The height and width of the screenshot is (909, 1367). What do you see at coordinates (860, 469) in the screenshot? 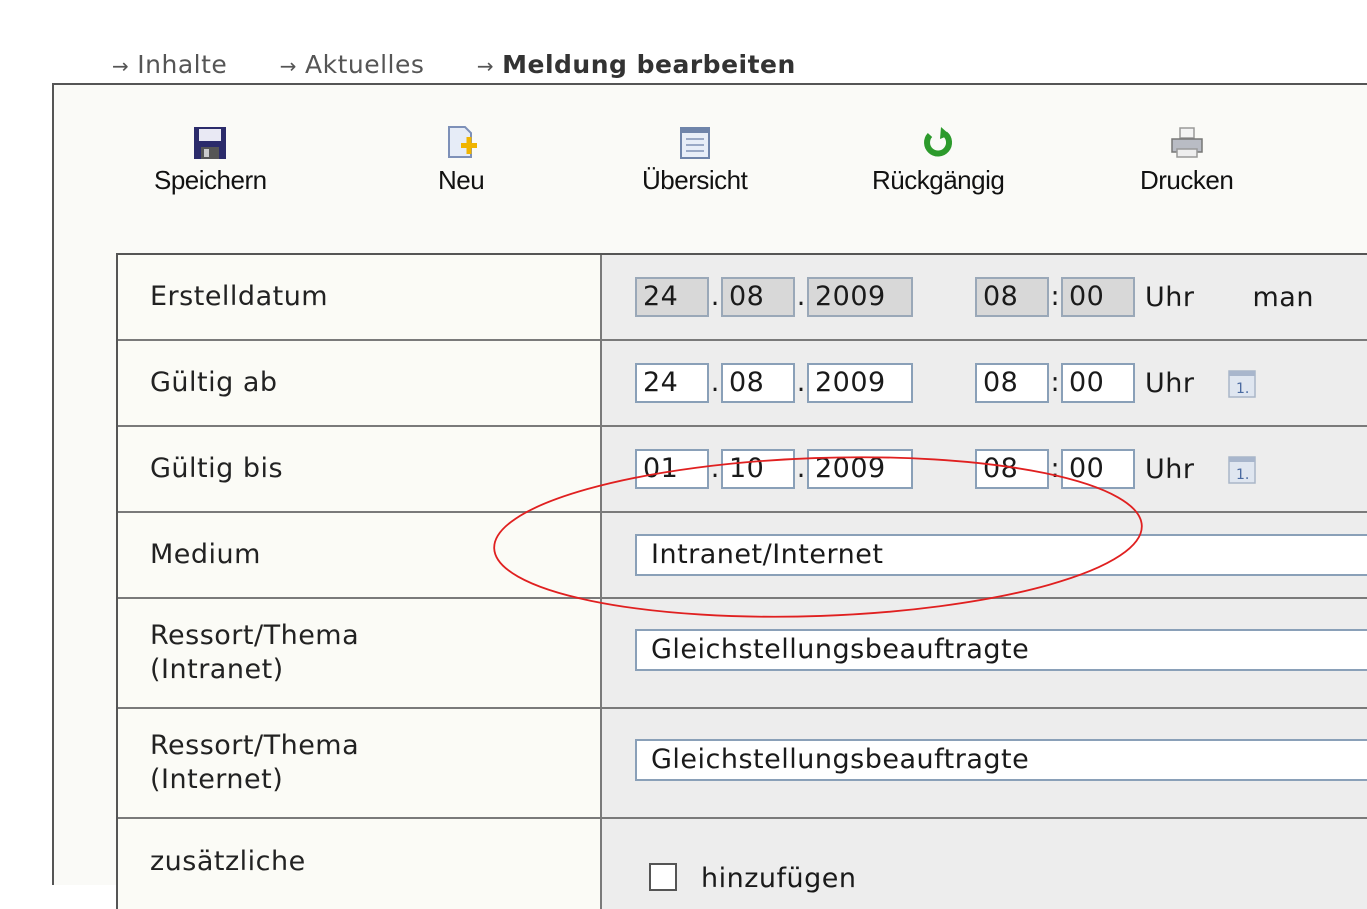
I see `valid-to-year-input: 2009` at bounding box center [860, 469].